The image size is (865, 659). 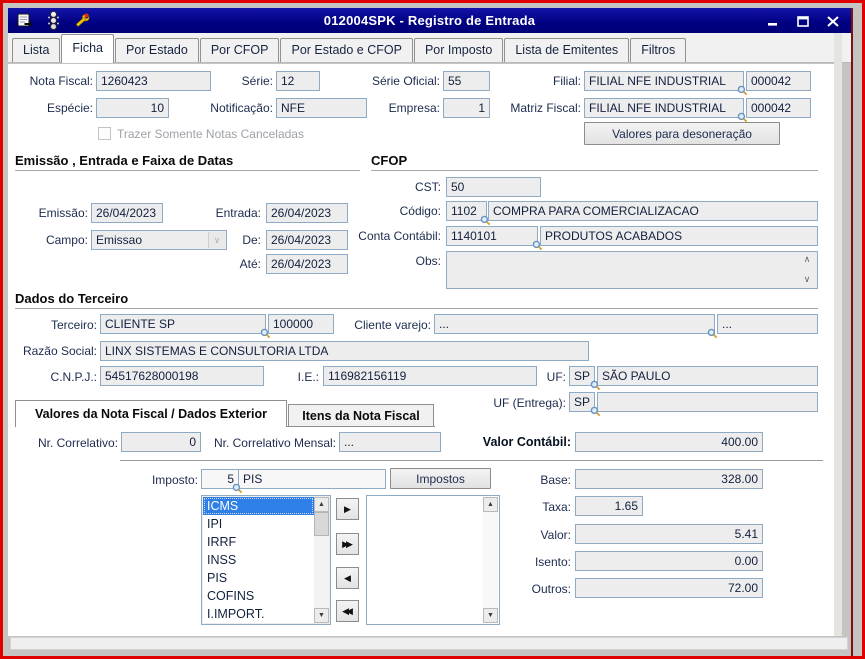 I want to click on cfop-section-title: CFOP, so click(x=389, y=160).